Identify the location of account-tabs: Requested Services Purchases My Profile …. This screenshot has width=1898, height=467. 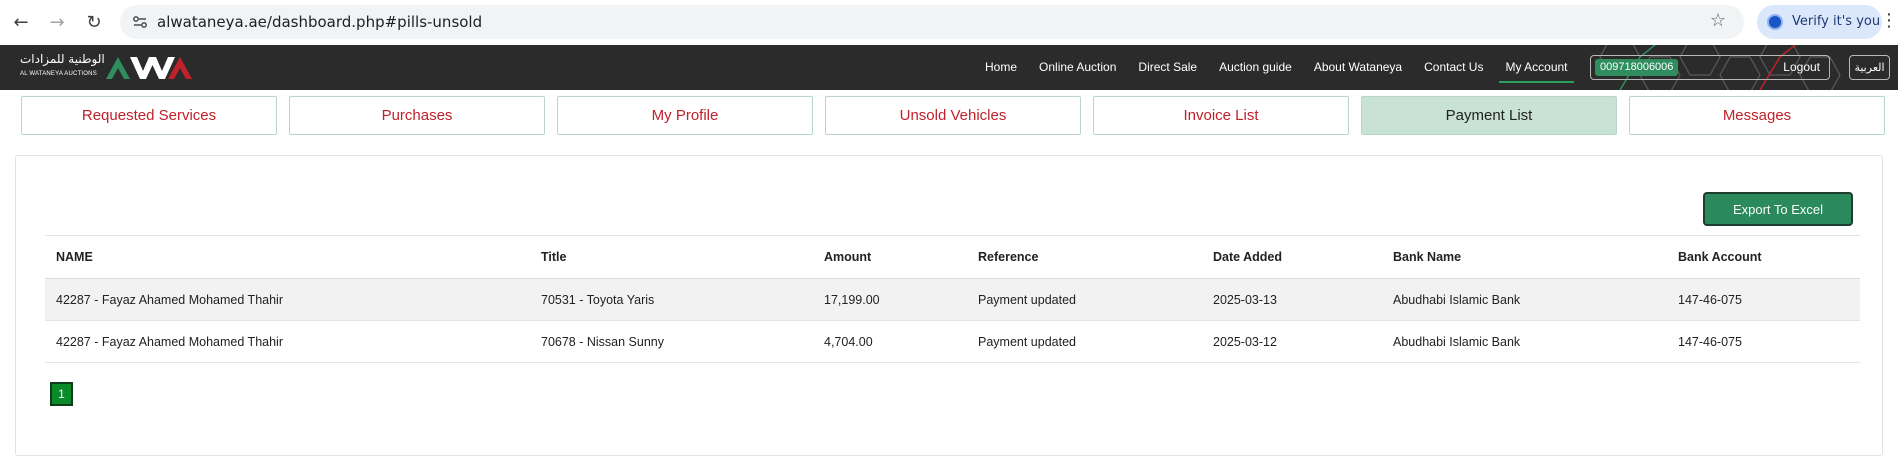
(953, 116).